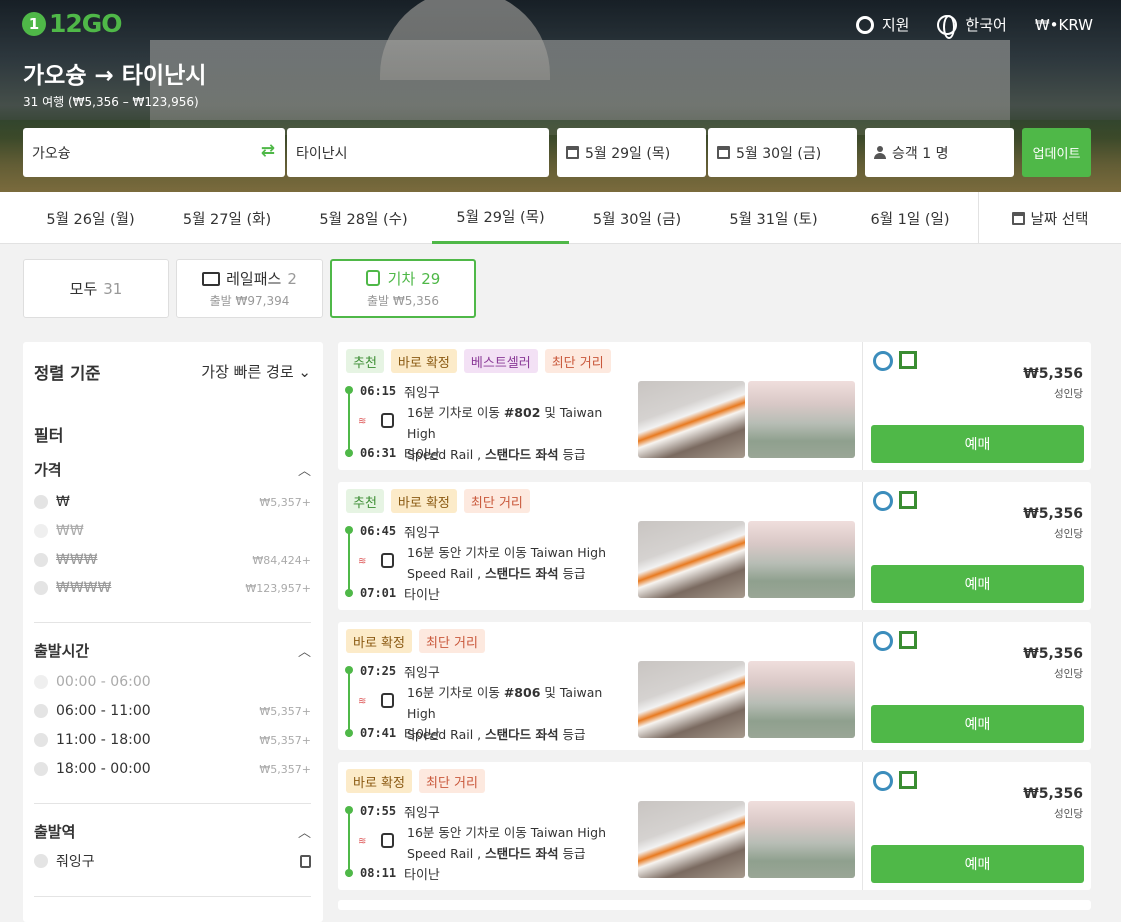 This screenshot has height=922, width=1121. What do you see at coordinates (172, 588) in the screenshot?
I see `price-option: ₩₩₩₩ ₩123,957+` at bounding box center [172, 588].